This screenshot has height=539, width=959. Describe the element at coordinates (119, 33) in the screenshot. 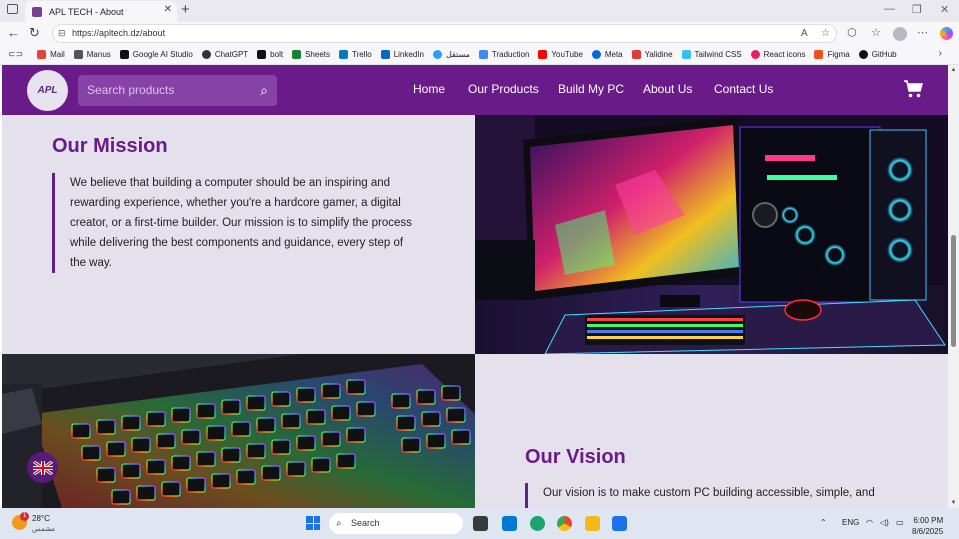

I see `url-text: https://apltech.dz/about` at that location.